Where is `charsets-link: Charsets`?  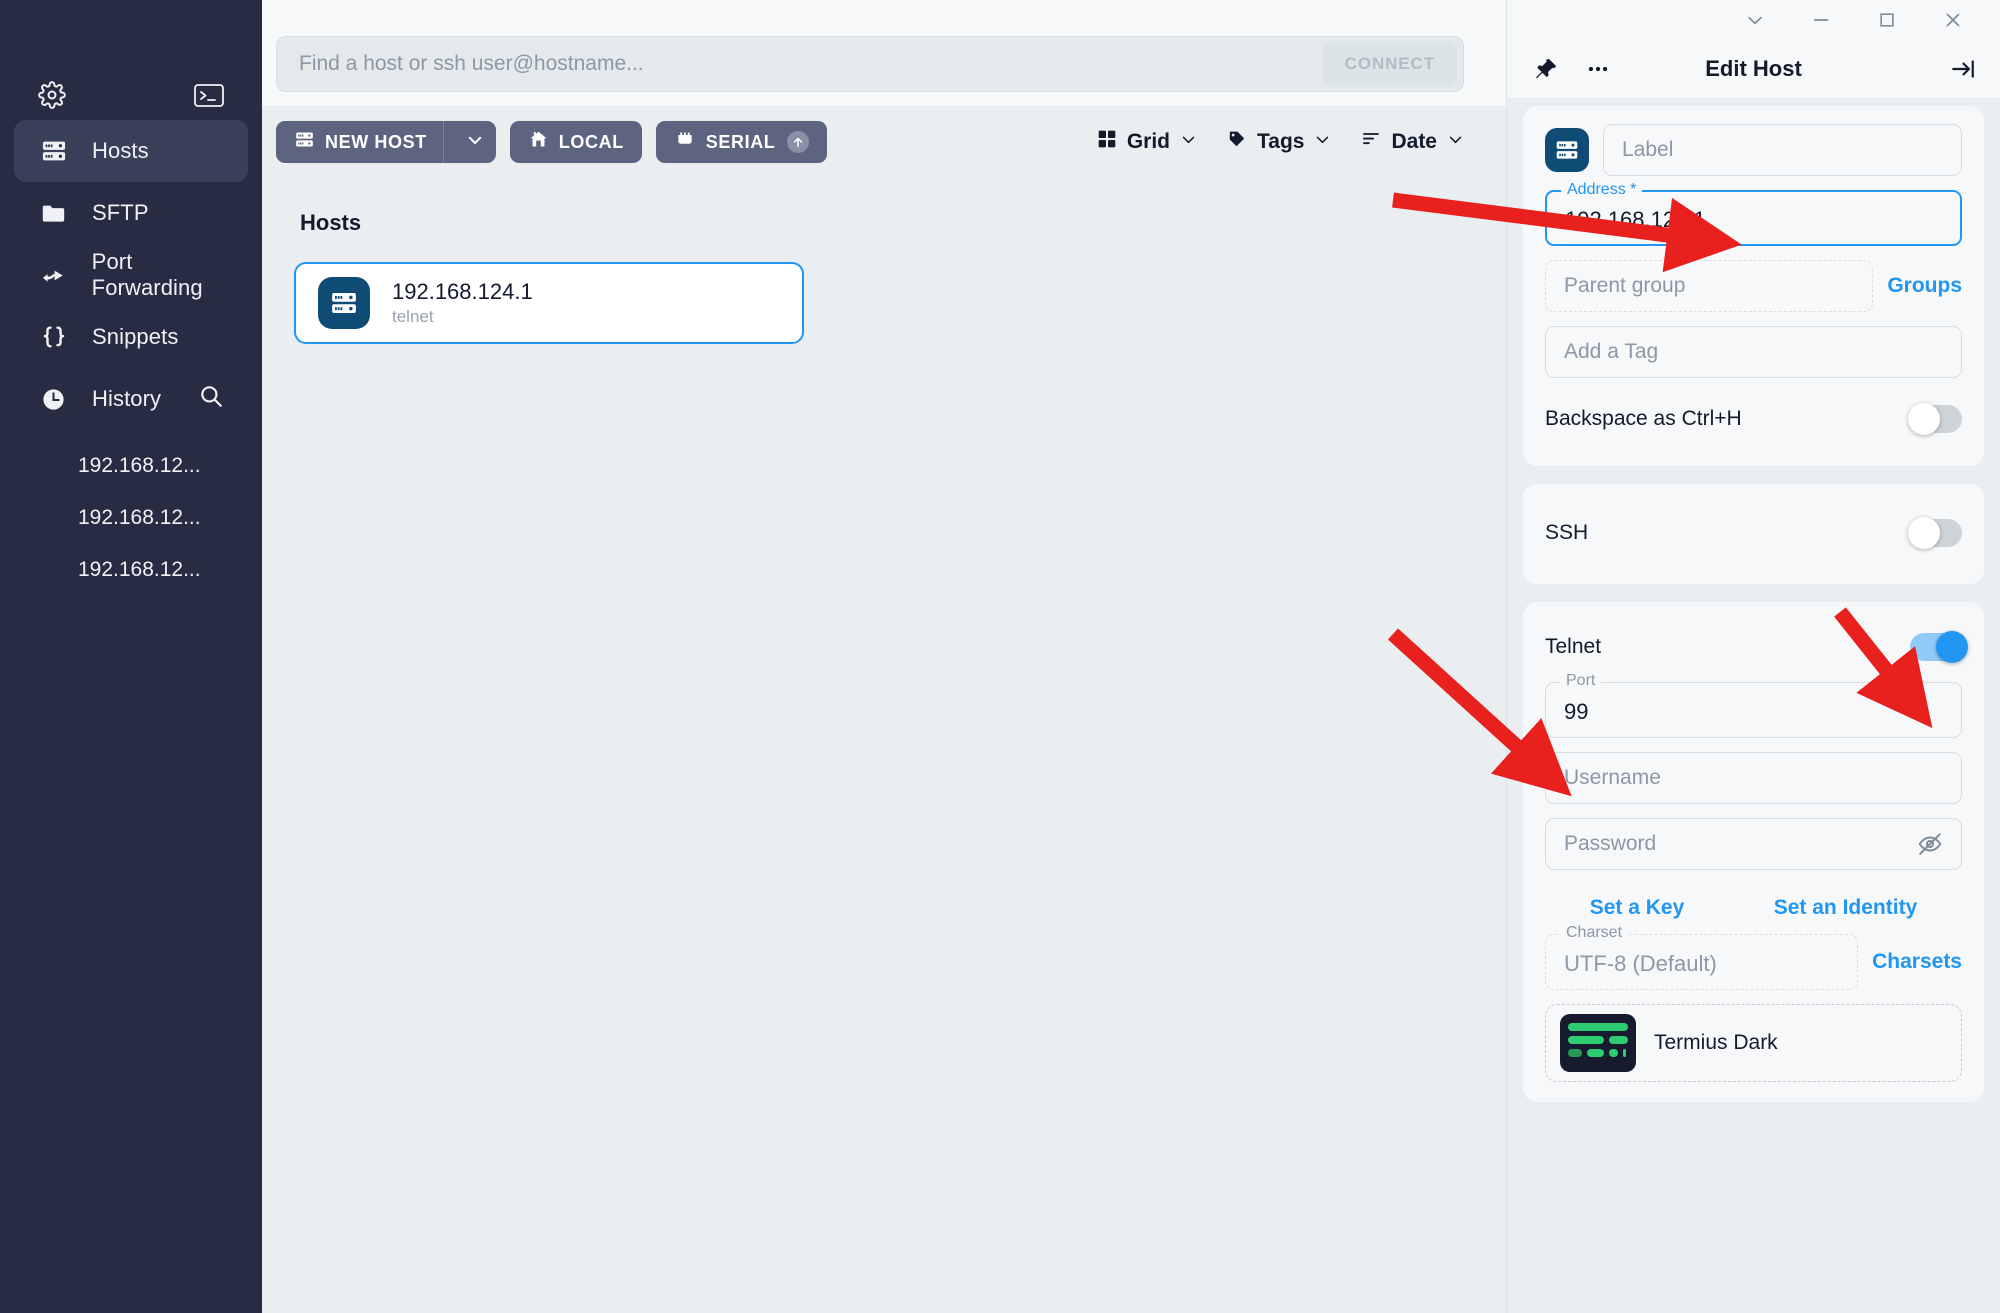
charsets-link: Charsets is located at coordinates (1917, 962).